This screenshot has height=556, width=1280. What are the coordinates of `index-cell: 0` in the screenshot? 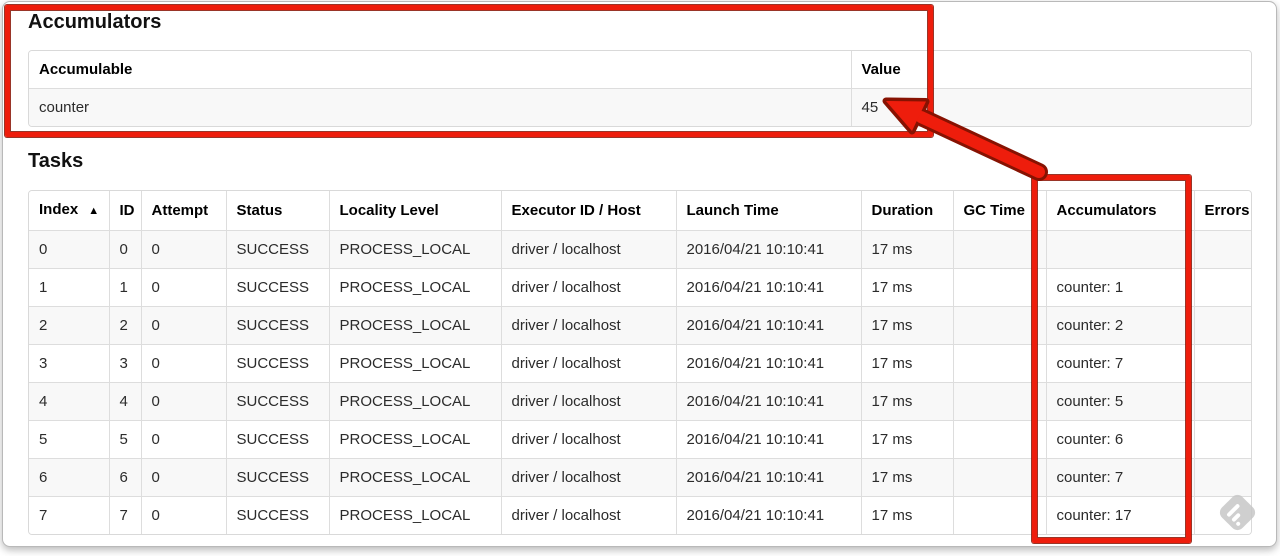 It's located at (69, 249).